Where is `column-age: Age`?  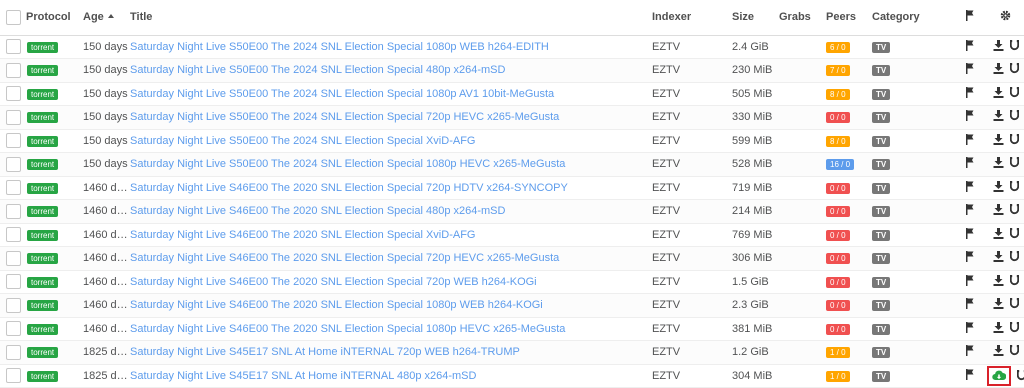
column-age: Age is located at coordinates (106, 17).